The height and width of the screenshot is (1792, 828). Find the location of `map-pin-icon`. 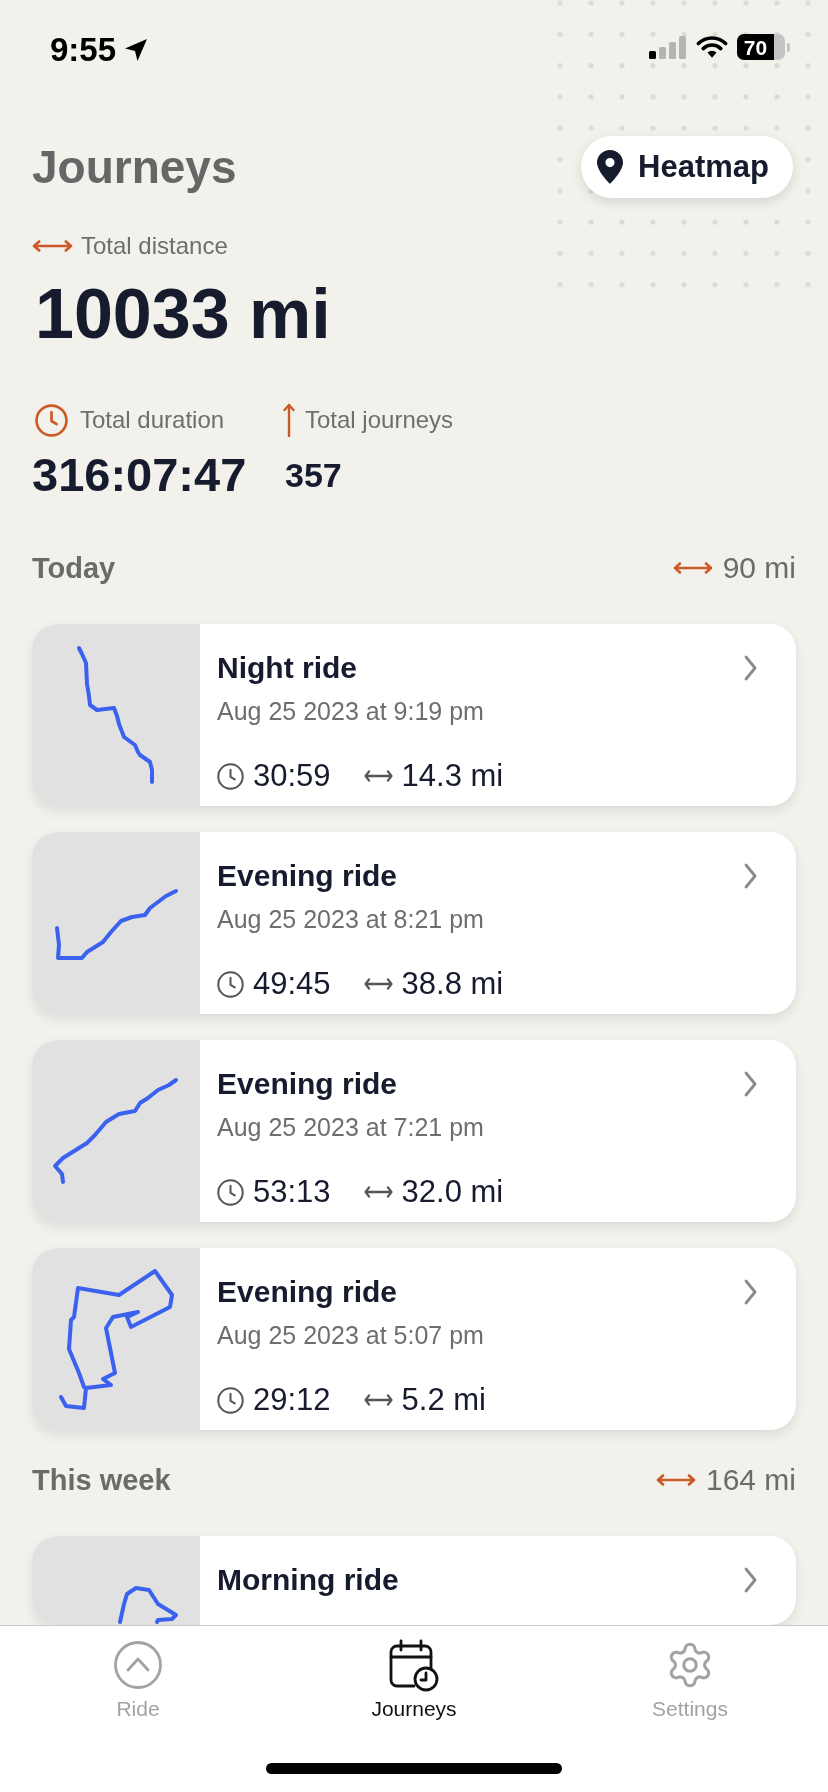

map-pin-icon is located at coordinates (610, 167).